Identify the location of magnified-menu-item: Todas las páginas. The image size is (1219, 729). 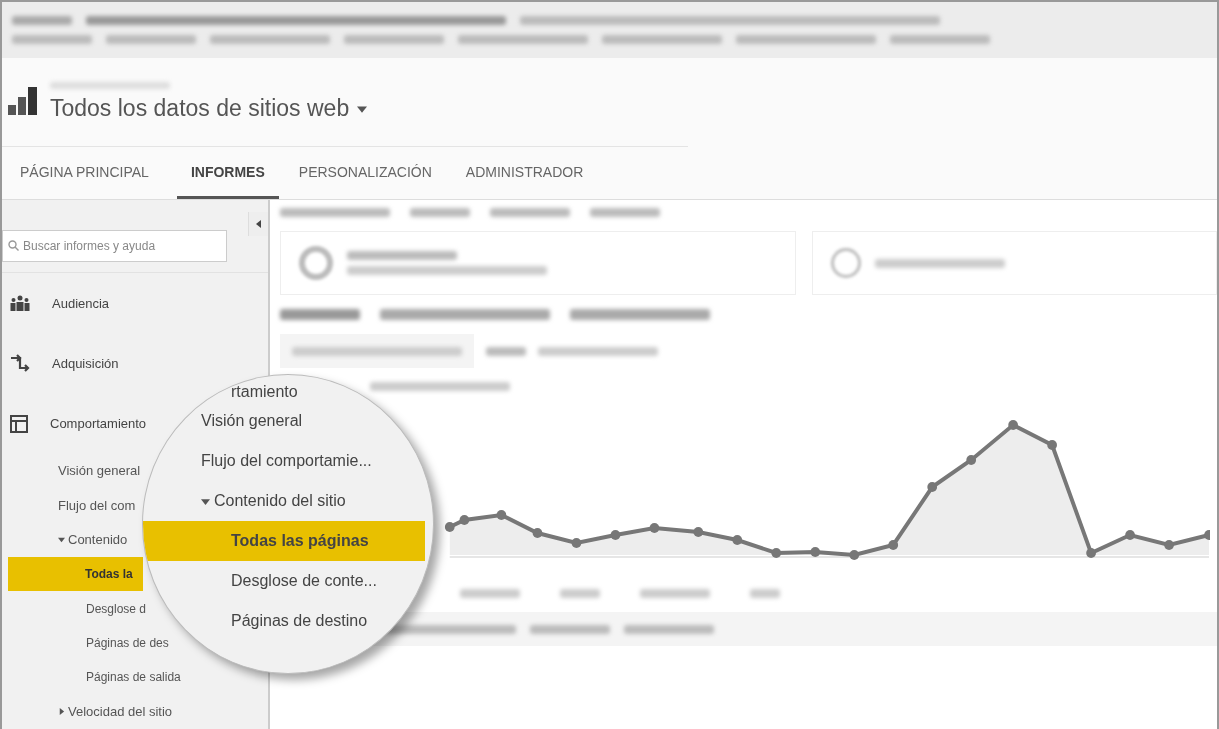
(284, 541).